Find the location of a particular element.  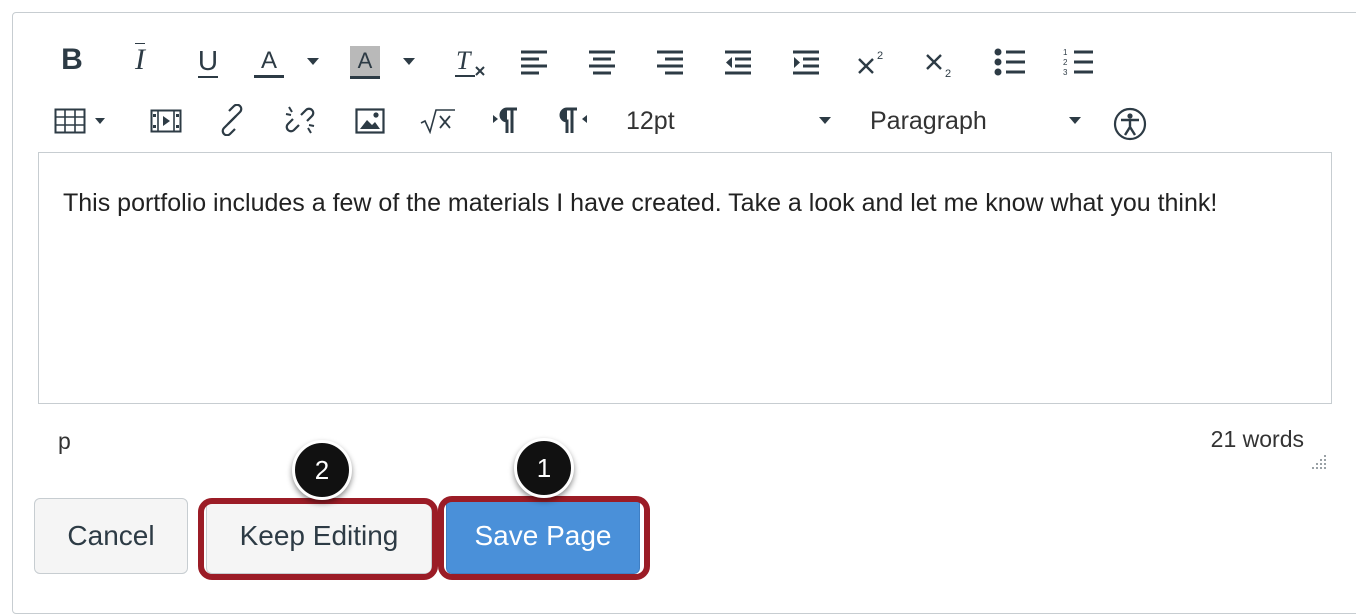

link-icon is located at coordinates (232, 120).